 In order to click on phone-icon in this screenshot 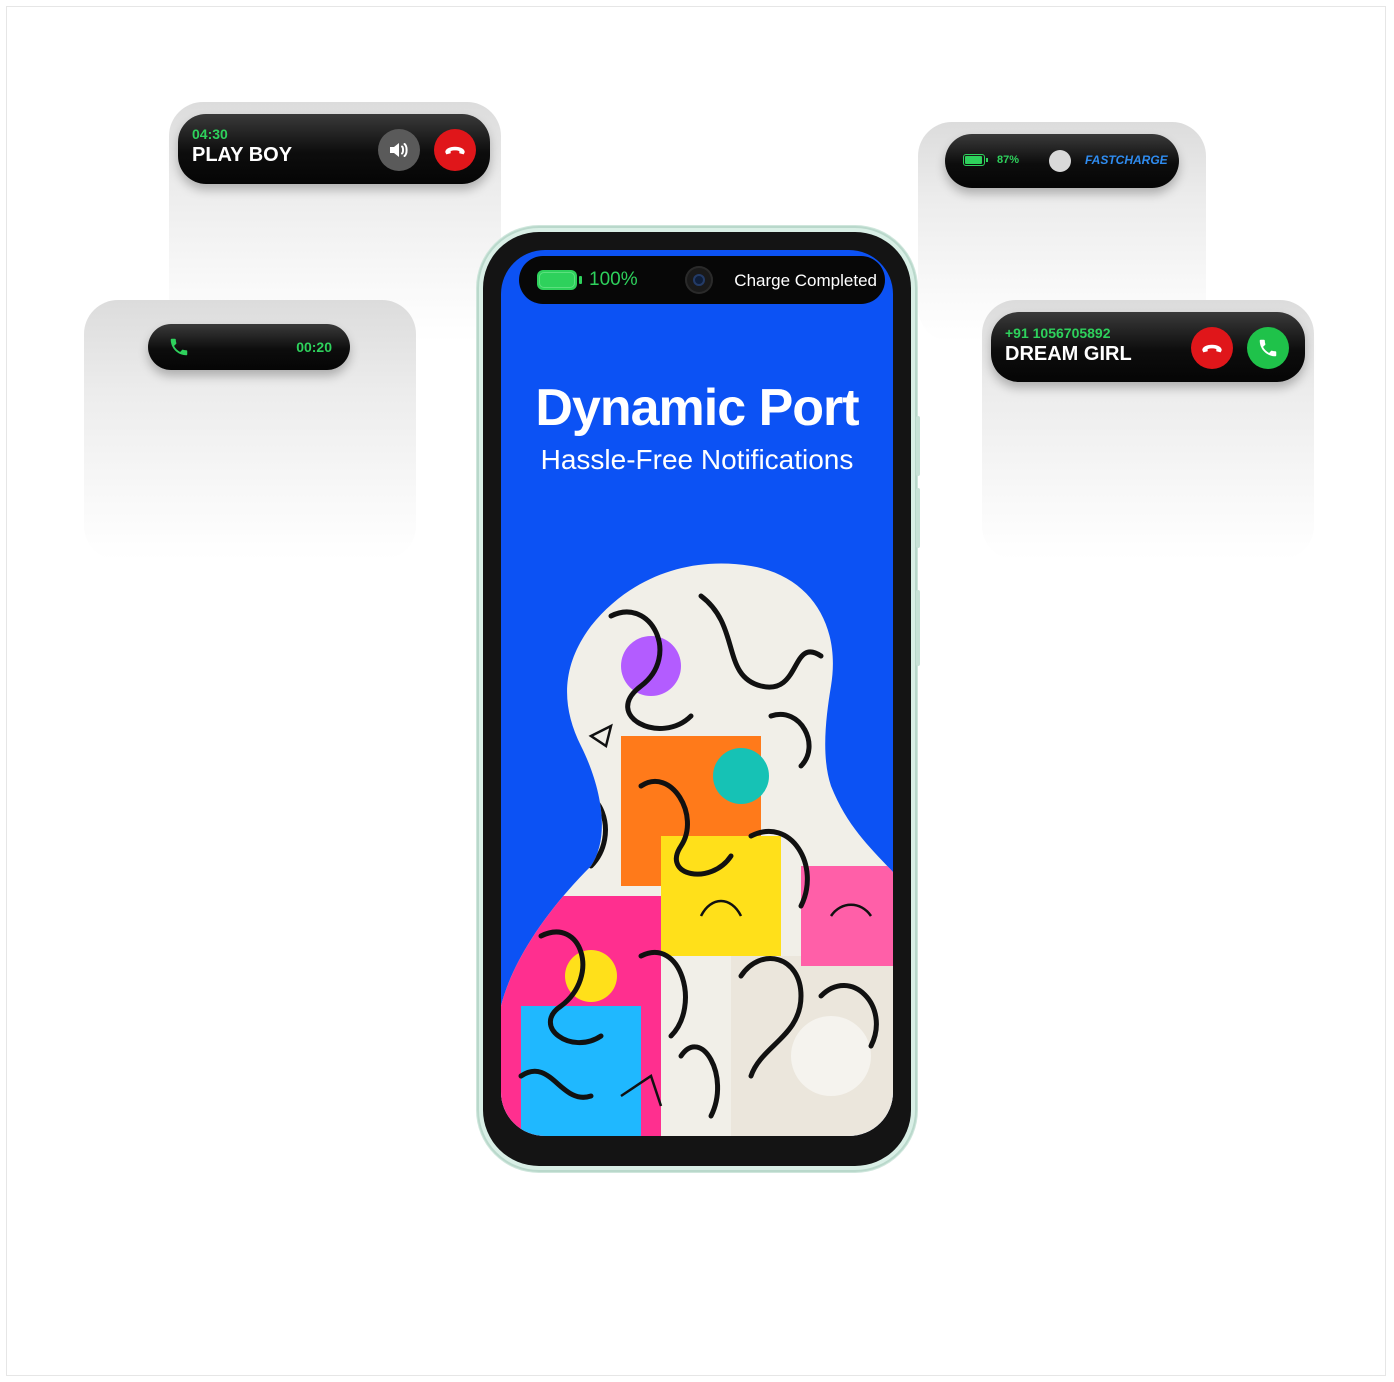, I will do `click(179, 347)`.